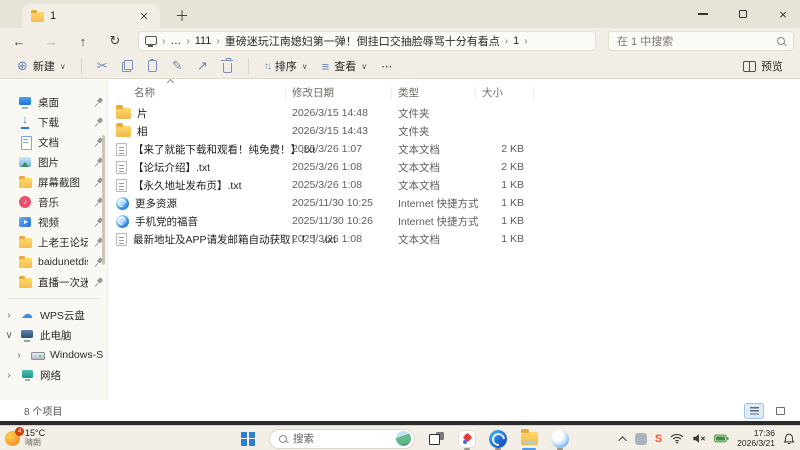 This screenshot has height=450, width=800. What do you see at coordinates (41, 66) in the screenshot?
I see `new-button: ⊕ 新建 ∨` at bounding box center [41, 66].